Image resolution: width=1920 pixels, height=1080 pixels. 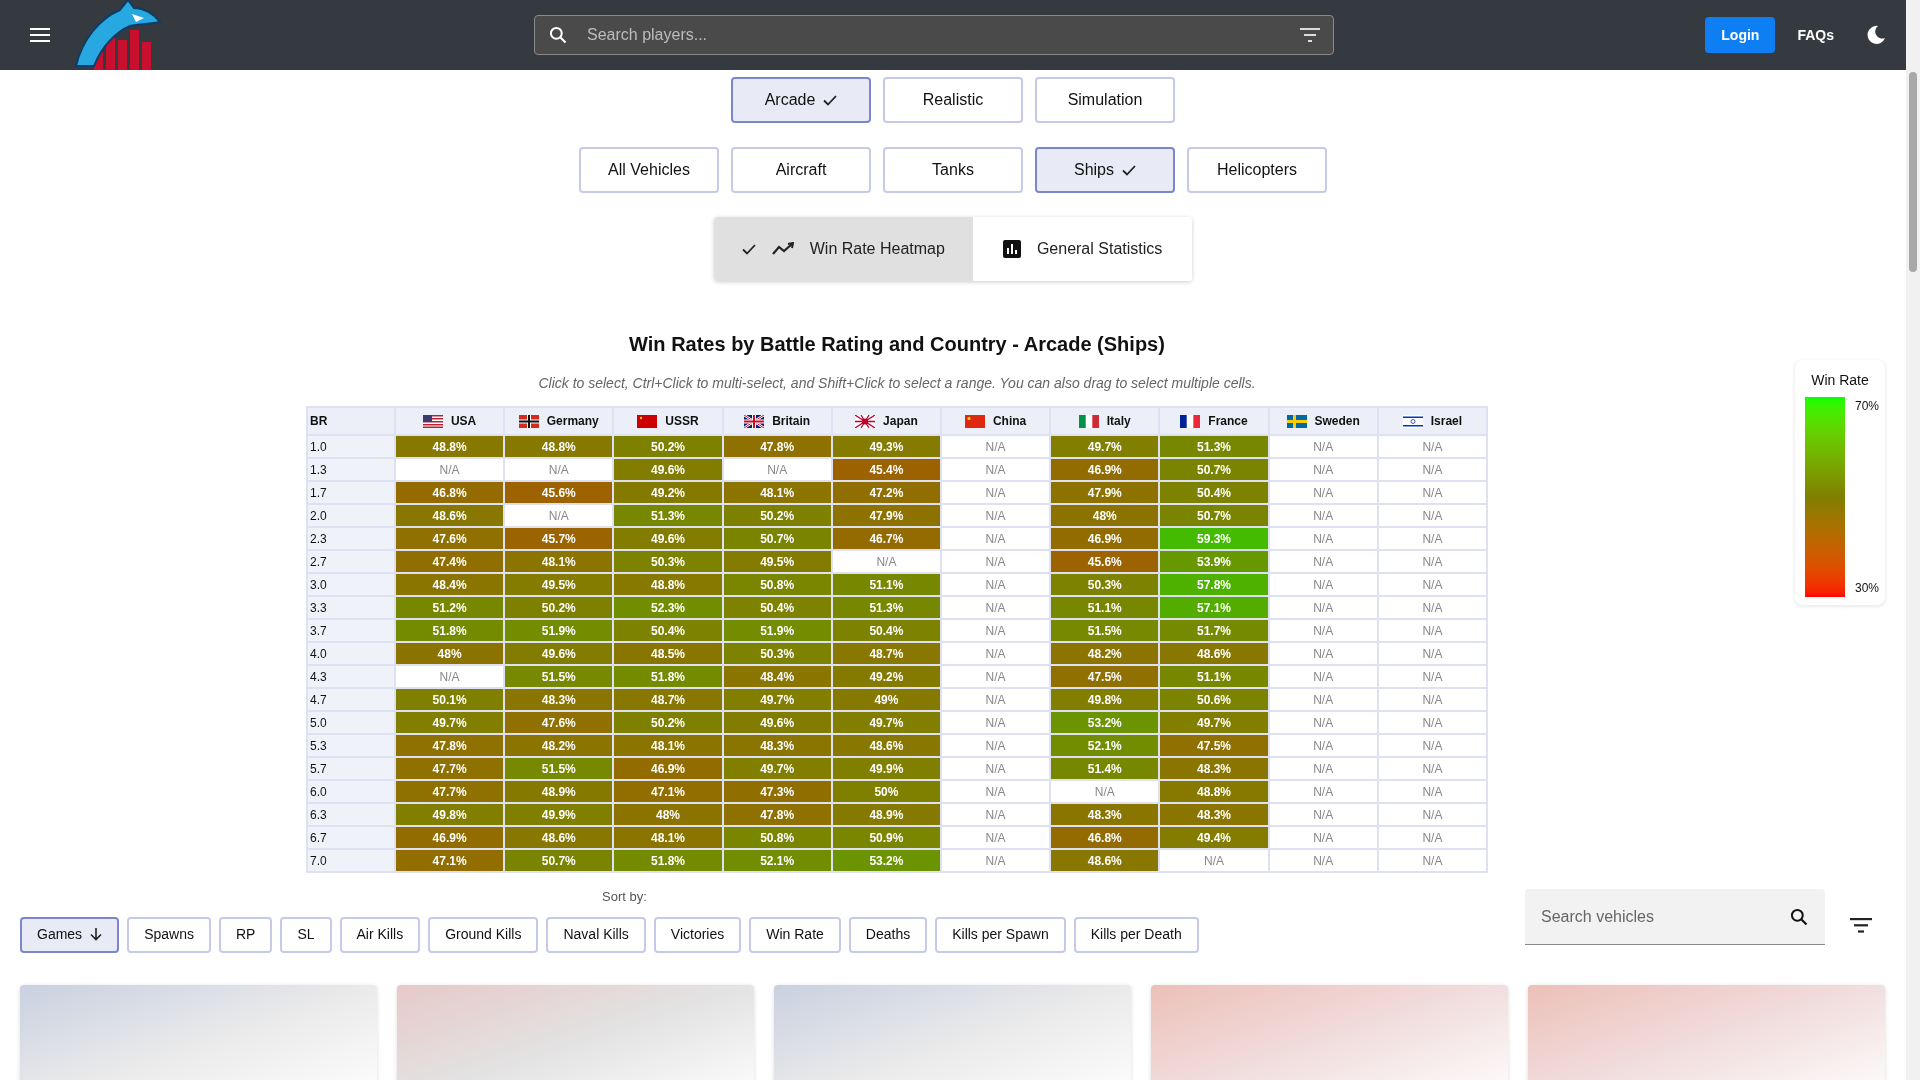 I want to click on heatmap-cell: 57.8%, so click(x=1214, y=584).